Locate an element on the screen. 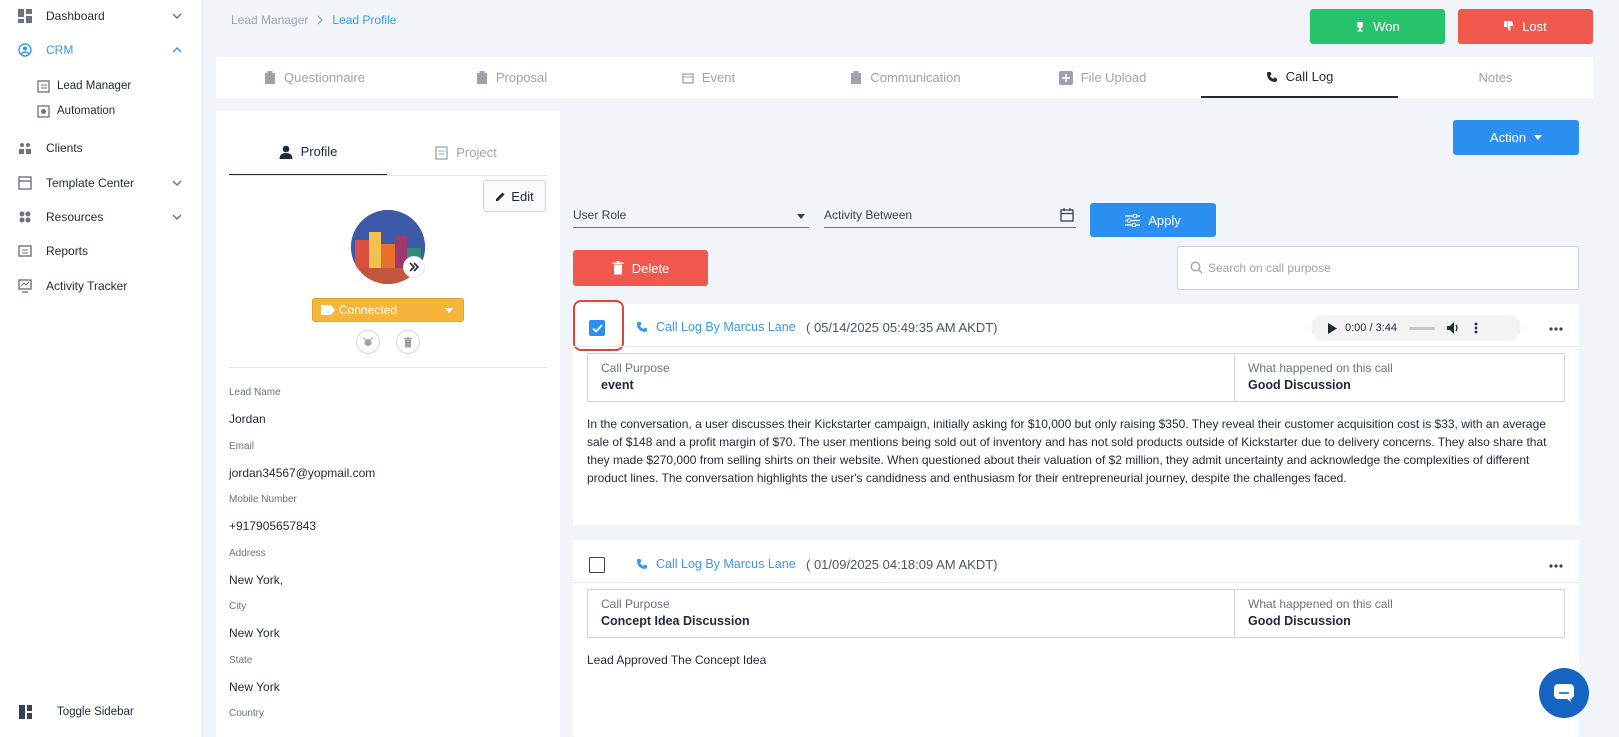 Image resolution: width=1619 pixels, height=737 pixels. tab-questionnaire: Questionnaire is located at coordinates (314, 77).